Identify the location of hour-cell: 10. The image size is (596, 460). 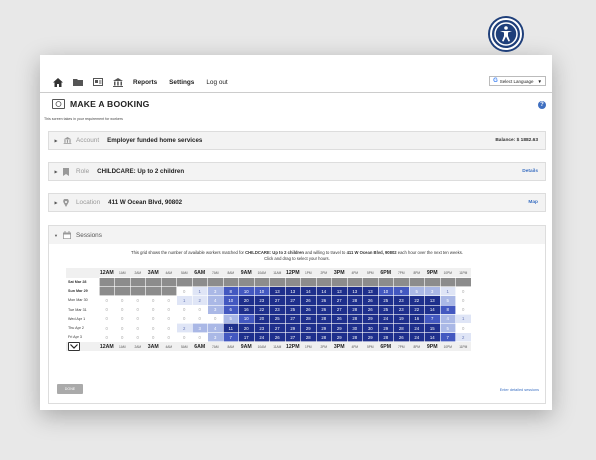
(246, 318).